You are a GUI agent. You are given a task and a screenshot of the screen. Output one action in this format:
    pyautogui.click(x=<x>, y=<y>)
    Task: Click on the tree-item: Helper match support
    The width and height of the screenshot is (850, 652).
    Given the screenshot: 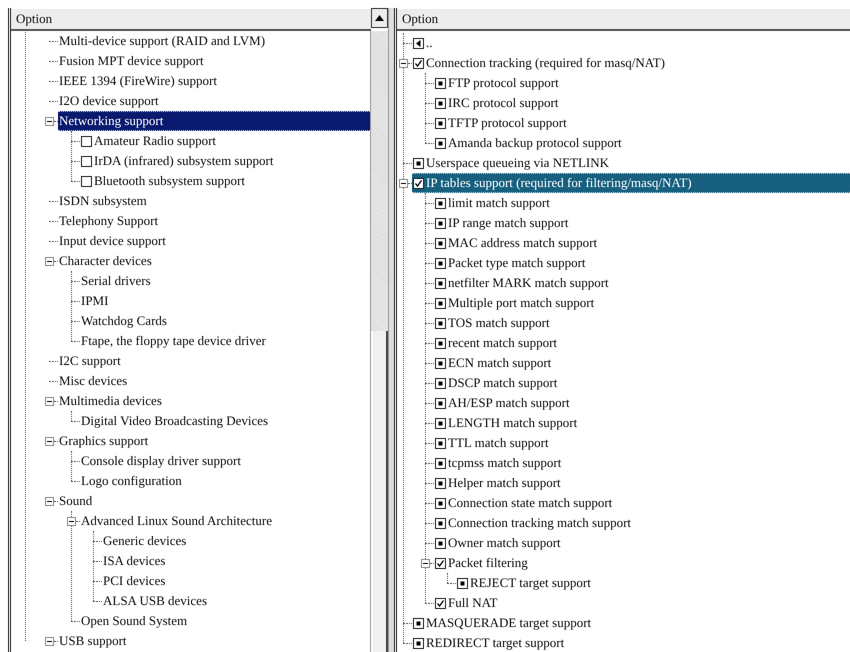 What is the action you would take?
    pyautogui.click(x=642, y=483)
    